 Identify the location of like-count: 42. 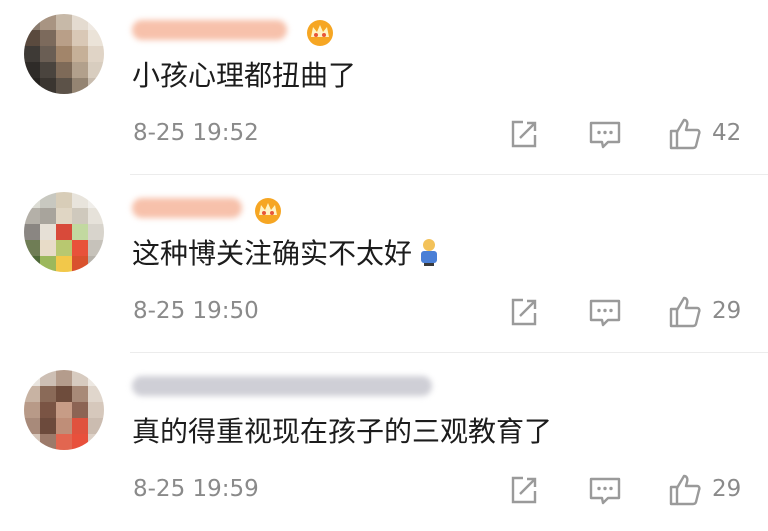
(727, 133).